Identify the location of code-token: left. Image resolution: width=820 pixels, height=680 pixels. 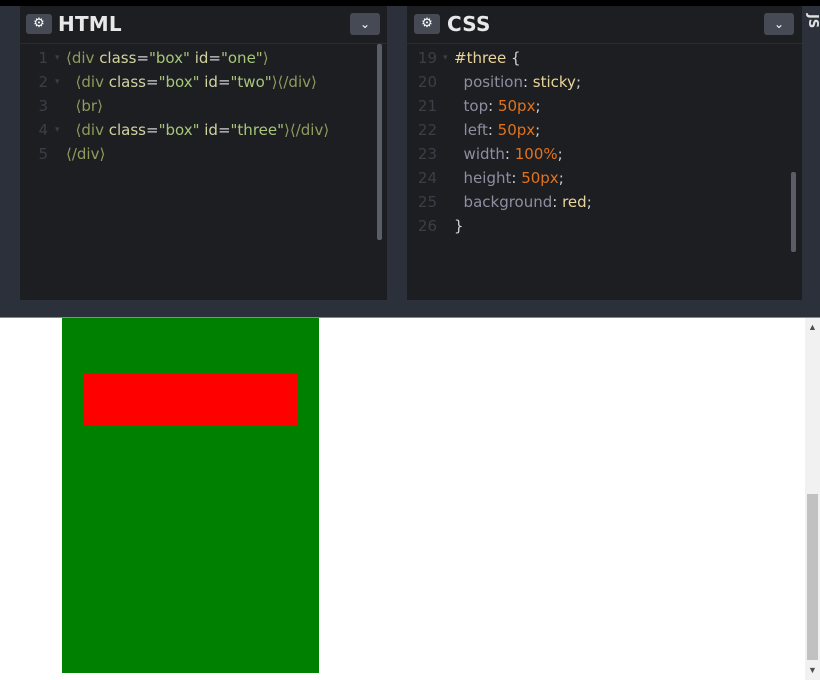
(475, 130).